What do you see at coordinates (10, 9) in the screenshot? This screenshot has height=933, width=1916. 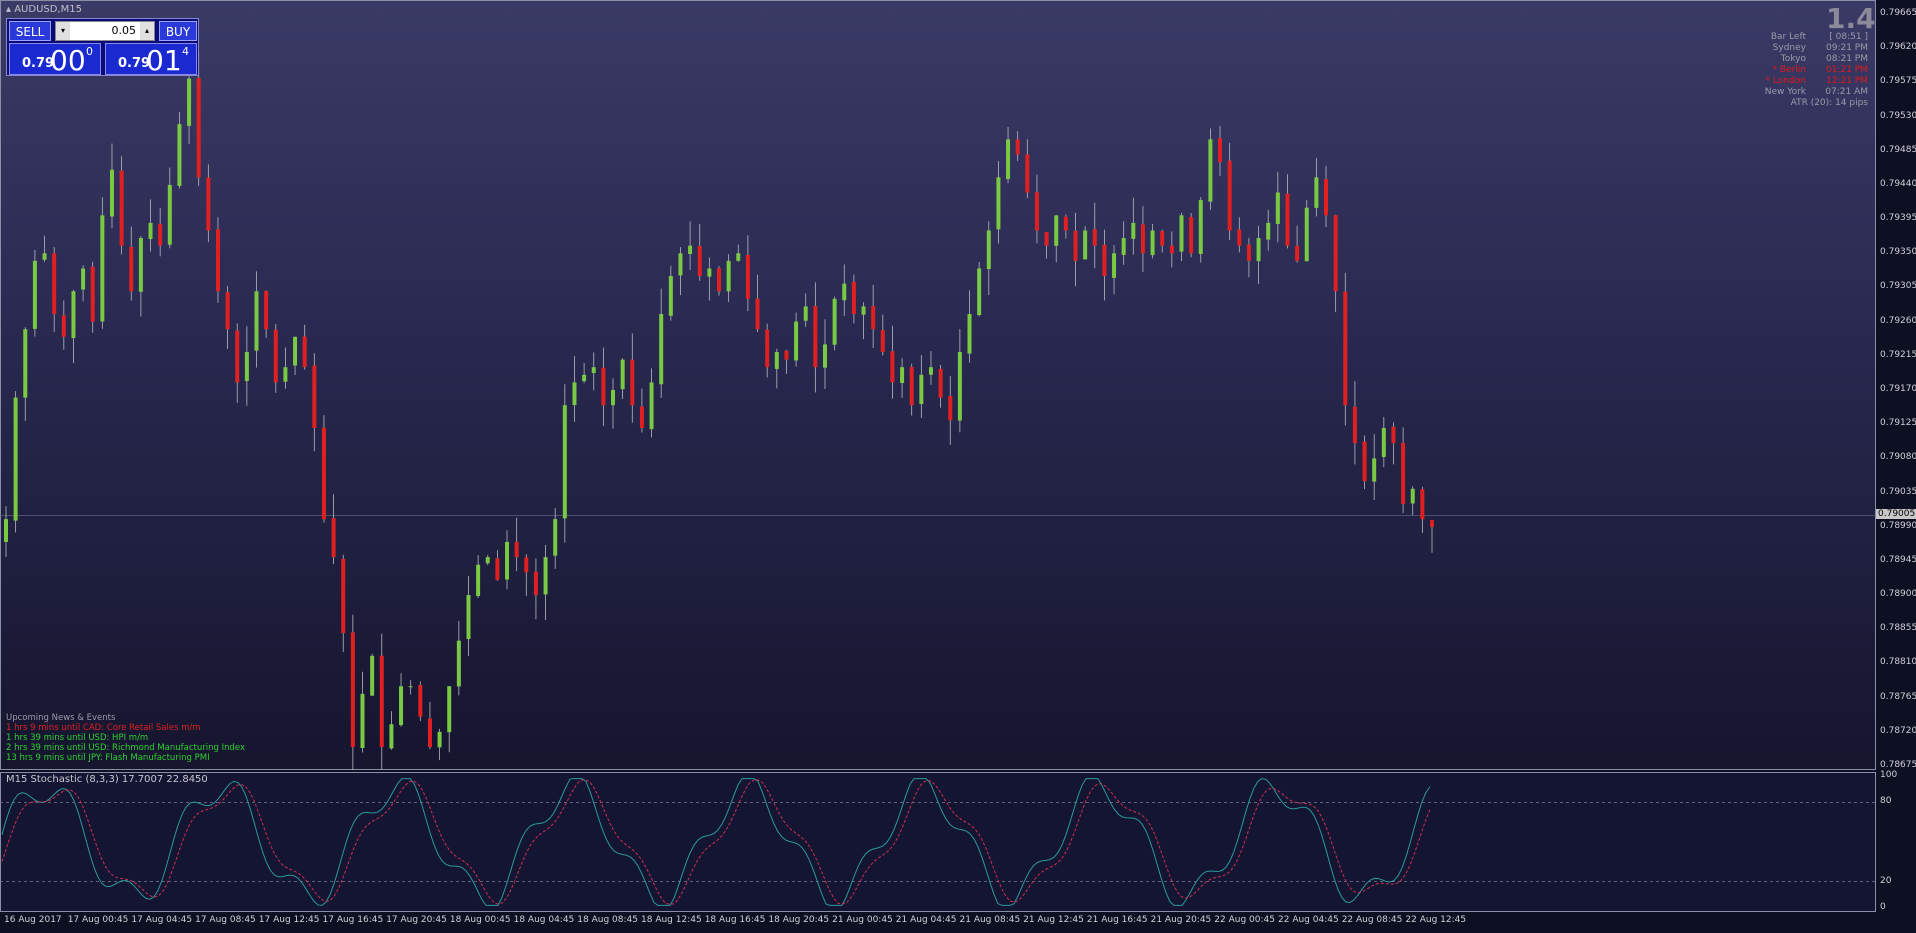 I see `collapse-arrow-icon: ▴` at bounding box center [10, 9].